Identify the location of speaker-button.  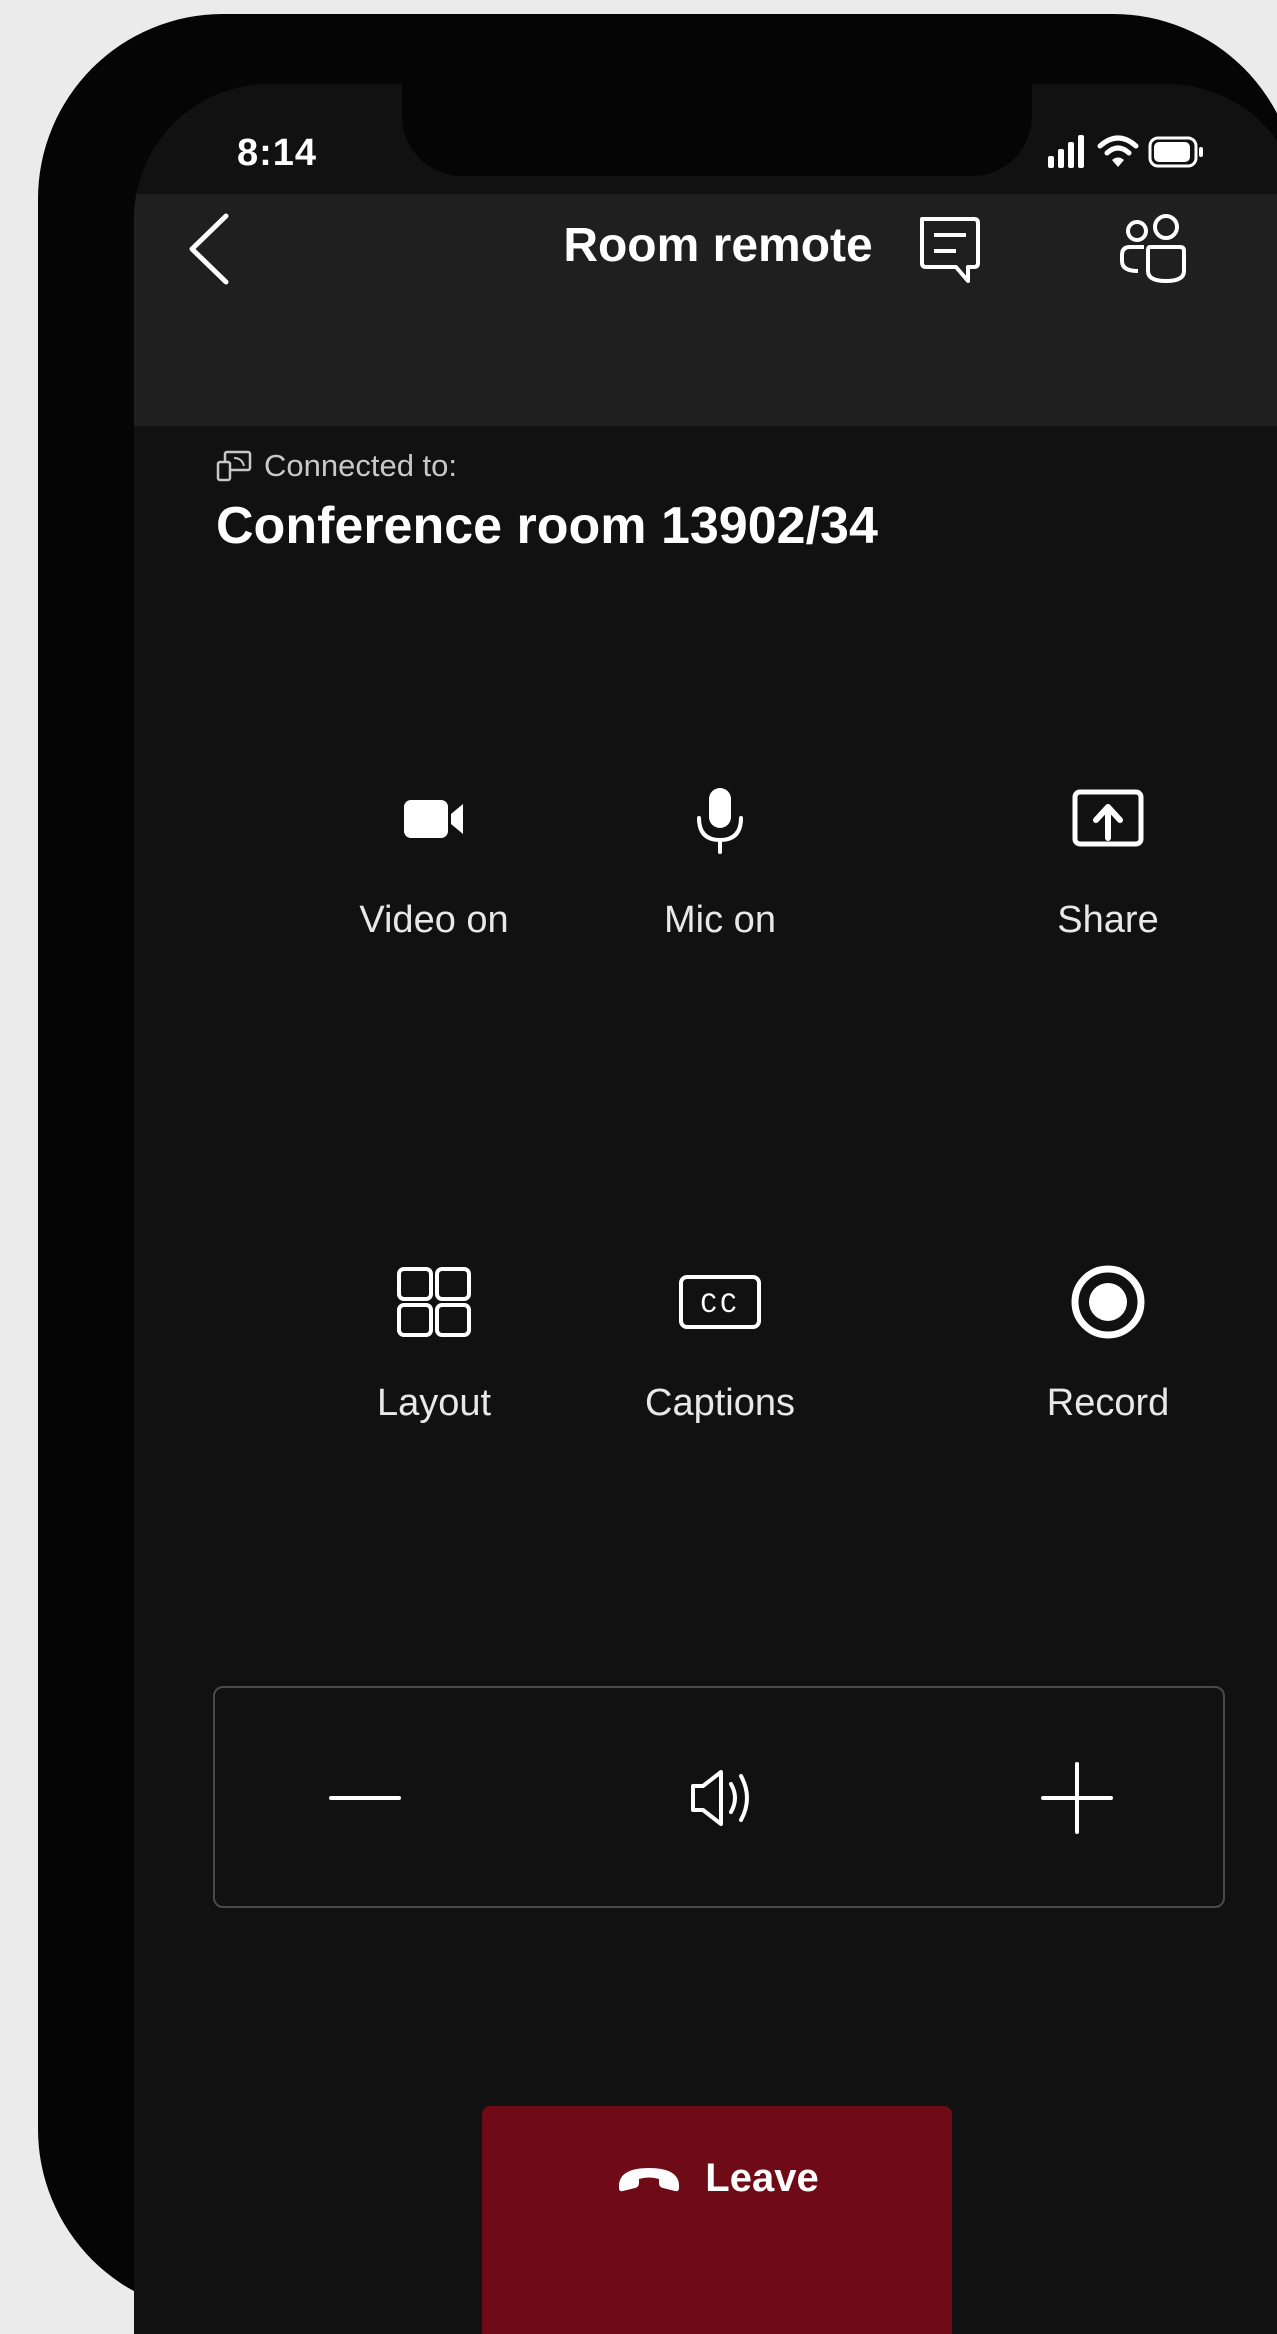
(721, 1798).